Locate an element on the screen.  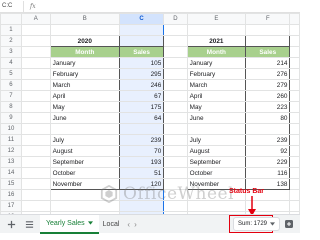
row-header: 17 is located at coordinates (11, 206).